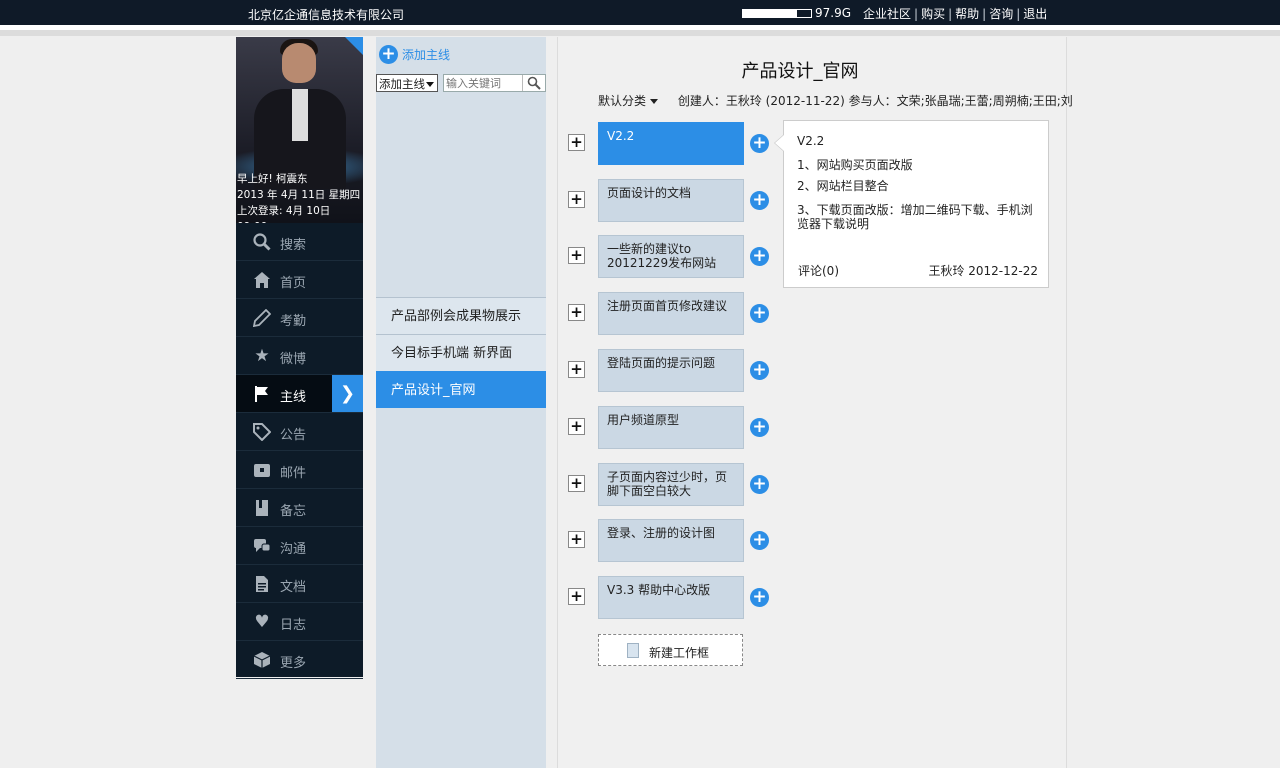 The width and height of the screenshot is (1280, 768). I want to click on task-card: 登录、注册的设计图, so click(671, 540).